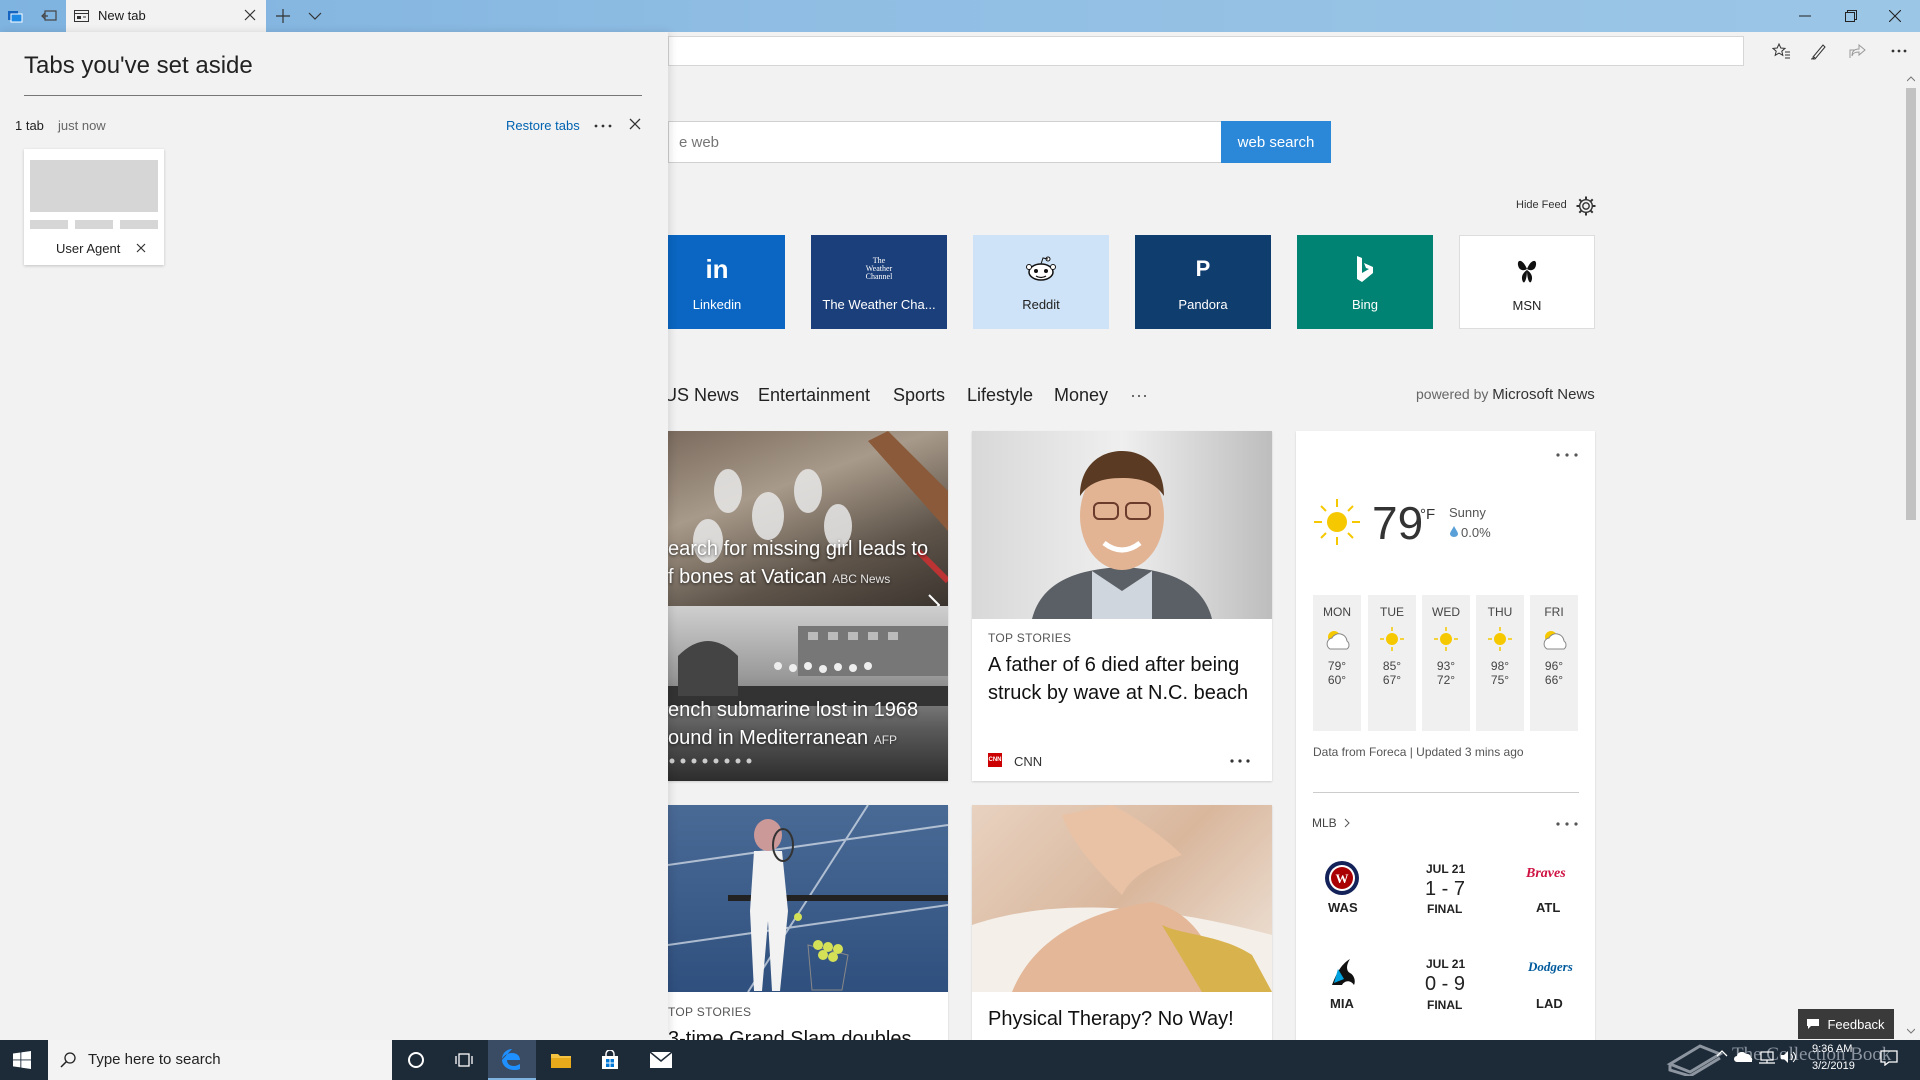  I want to click on massage-photo, so click(1122, 898).